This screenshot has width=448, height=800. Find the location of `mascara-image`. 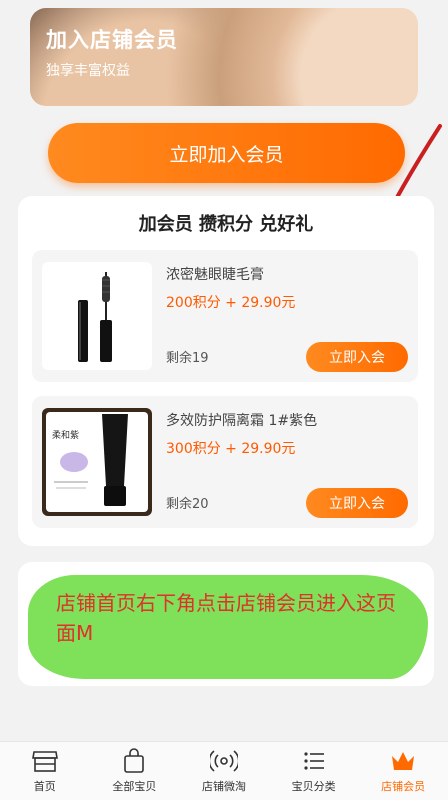

mascara-image is located at coordinates (97, 316).